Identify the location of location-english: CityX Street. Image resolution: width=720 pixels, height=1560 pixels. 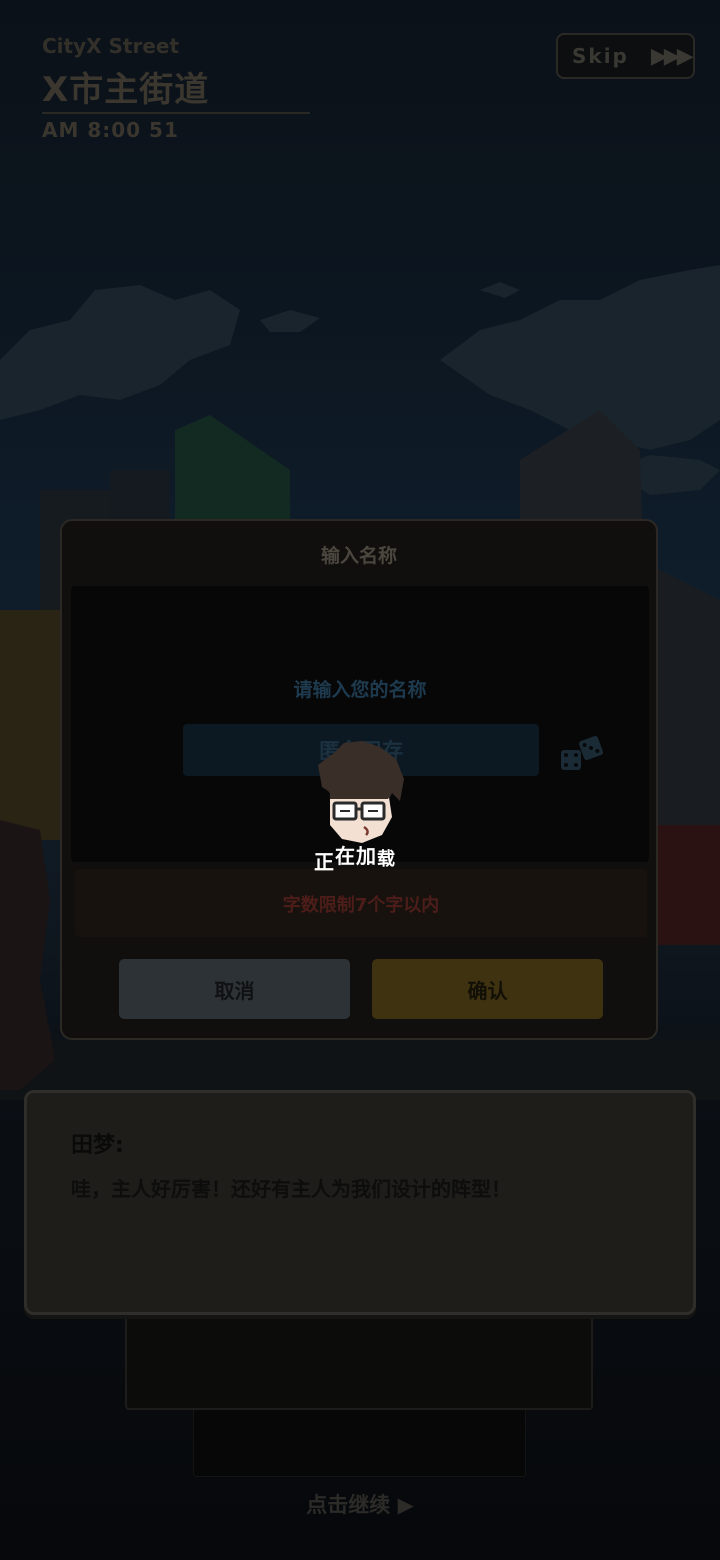
(111, 46).